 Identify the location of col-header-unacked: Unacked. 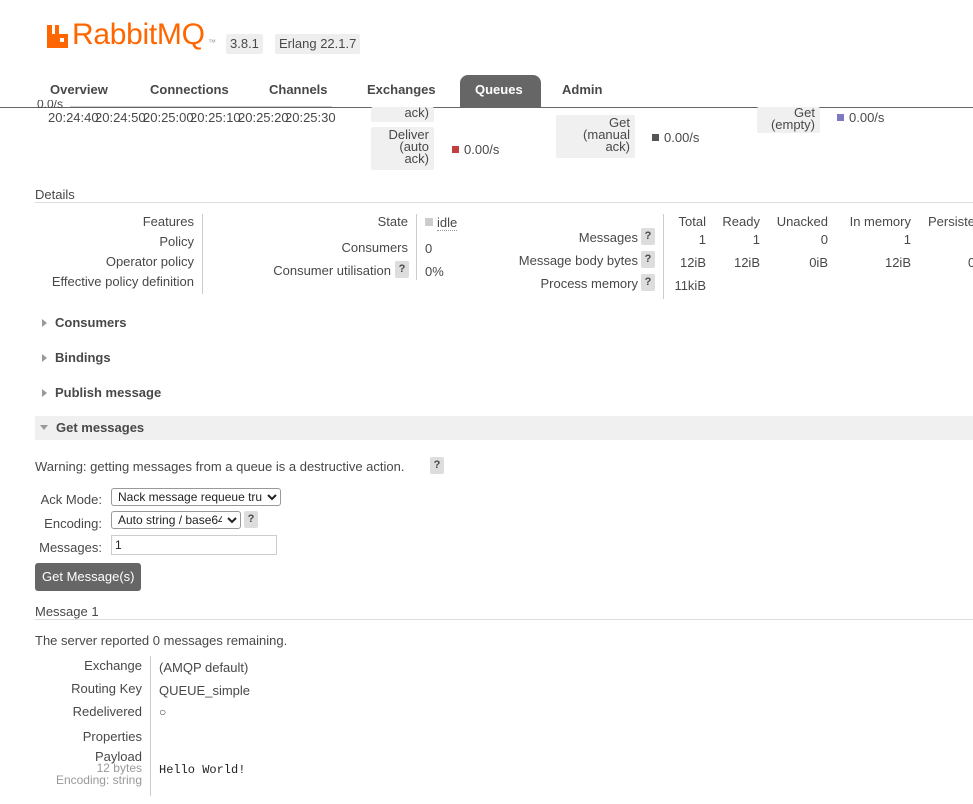
(802, 221).